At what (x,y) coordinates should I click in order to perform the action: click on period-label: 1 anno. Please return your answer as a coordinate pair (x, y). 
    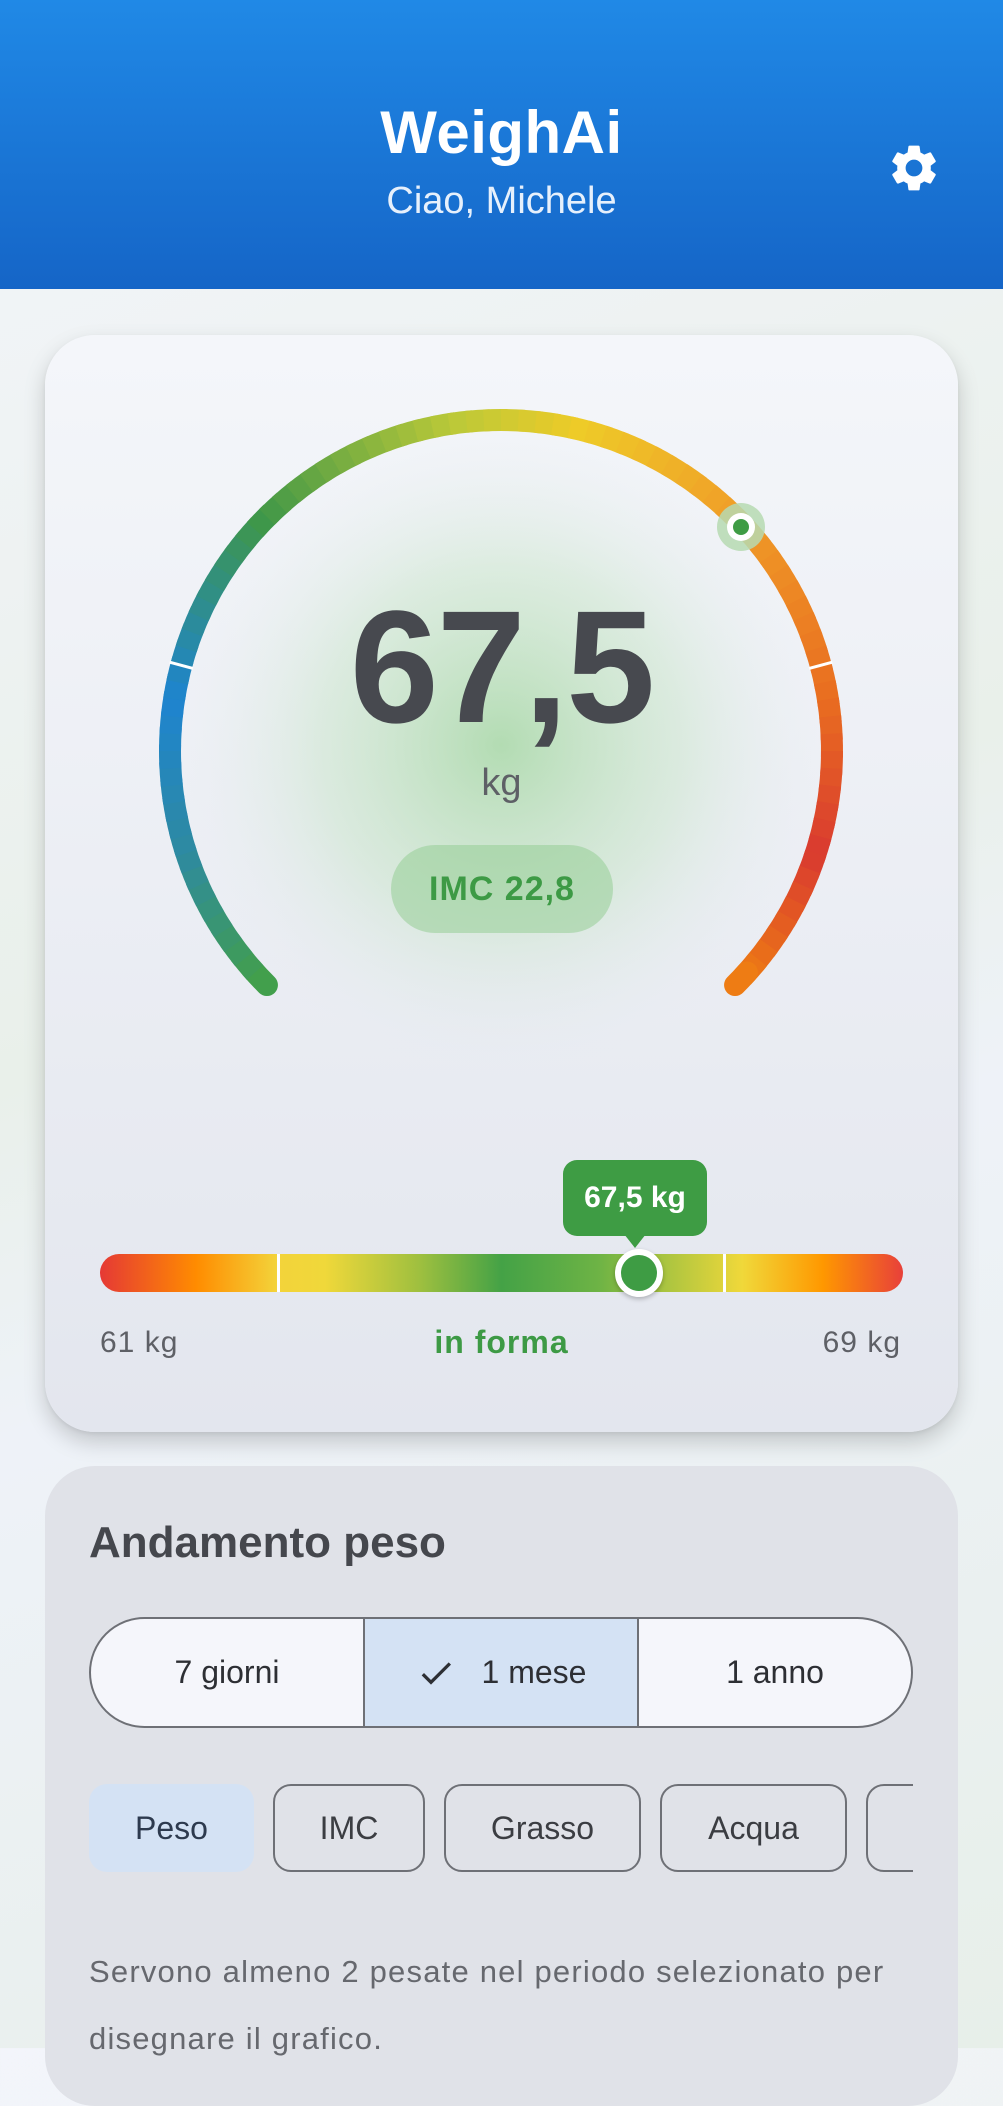
    Looking at the image, I should click on (775, 1672).